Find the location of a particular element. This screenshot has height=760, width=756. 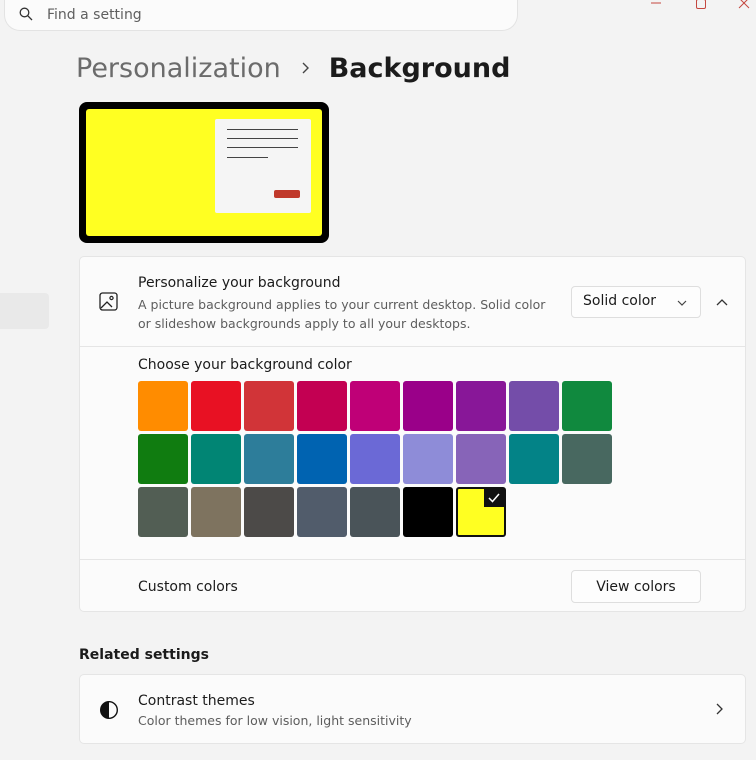

view-colors-button: View colors is located at coordinates (636, 586).